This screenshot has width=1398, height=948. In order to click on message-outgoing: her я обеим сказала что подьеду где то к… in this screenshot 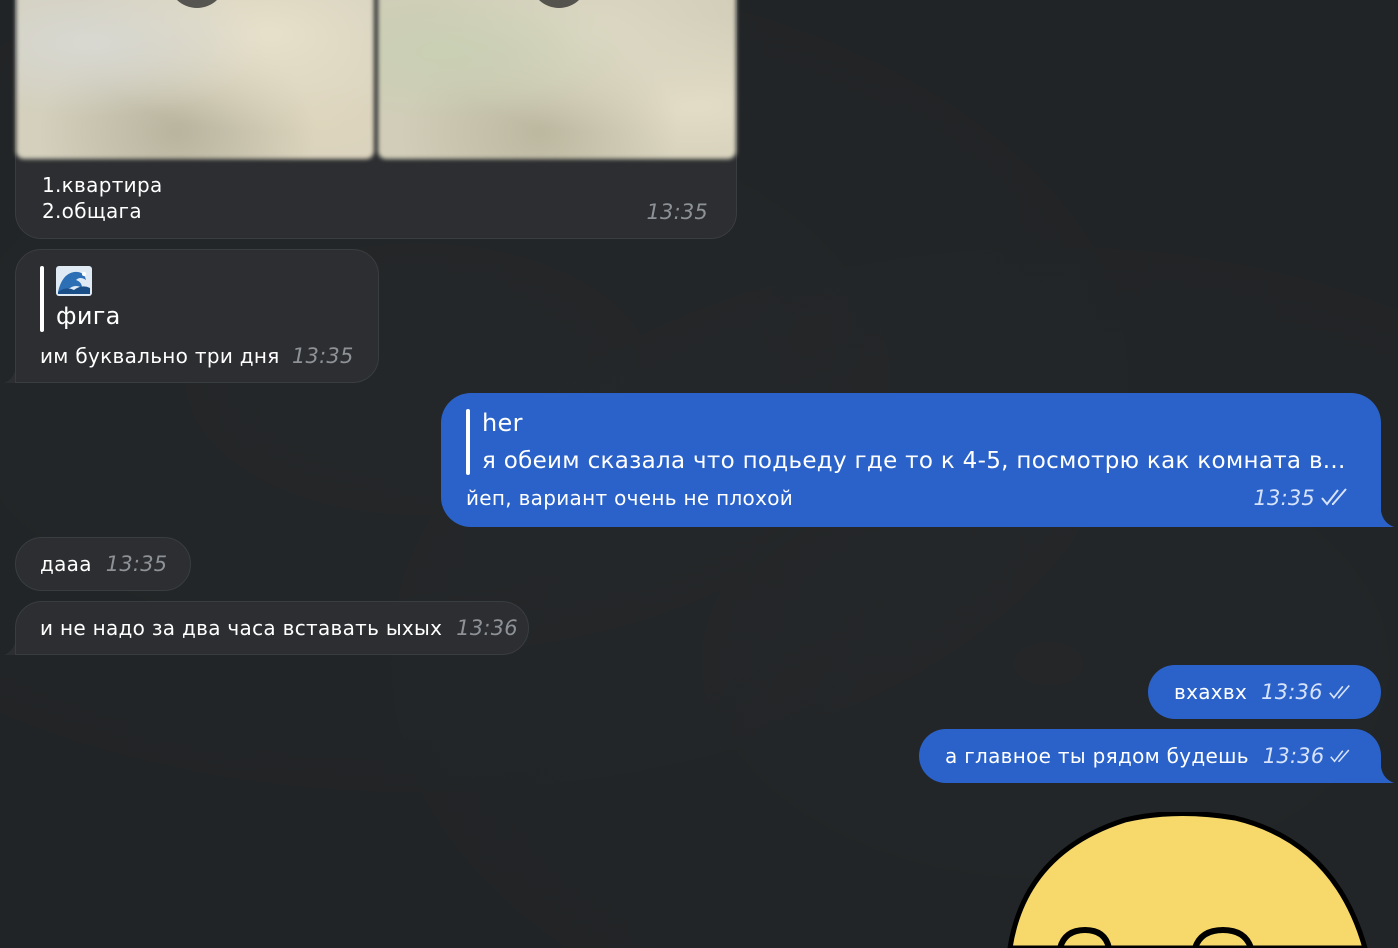, I will do `click(911, 460)`.